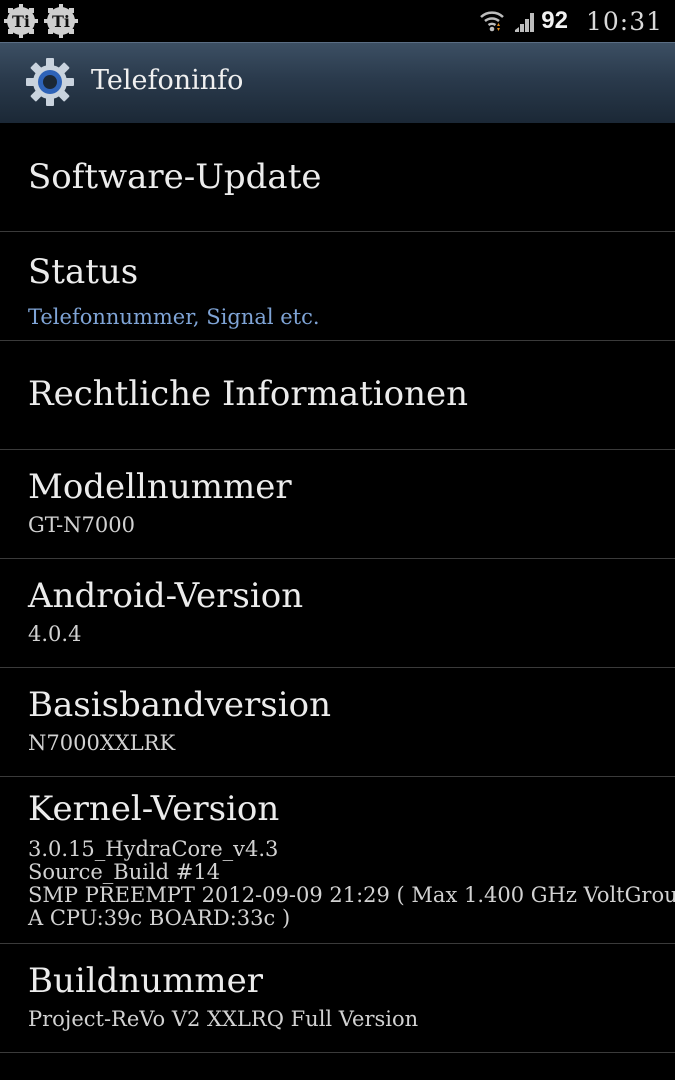 The width and height of the screenshot is (675, 1080). Describe the element at coordinates (167, 80) in the screenshot. I see `page-title: Telefoninfo` at that location.